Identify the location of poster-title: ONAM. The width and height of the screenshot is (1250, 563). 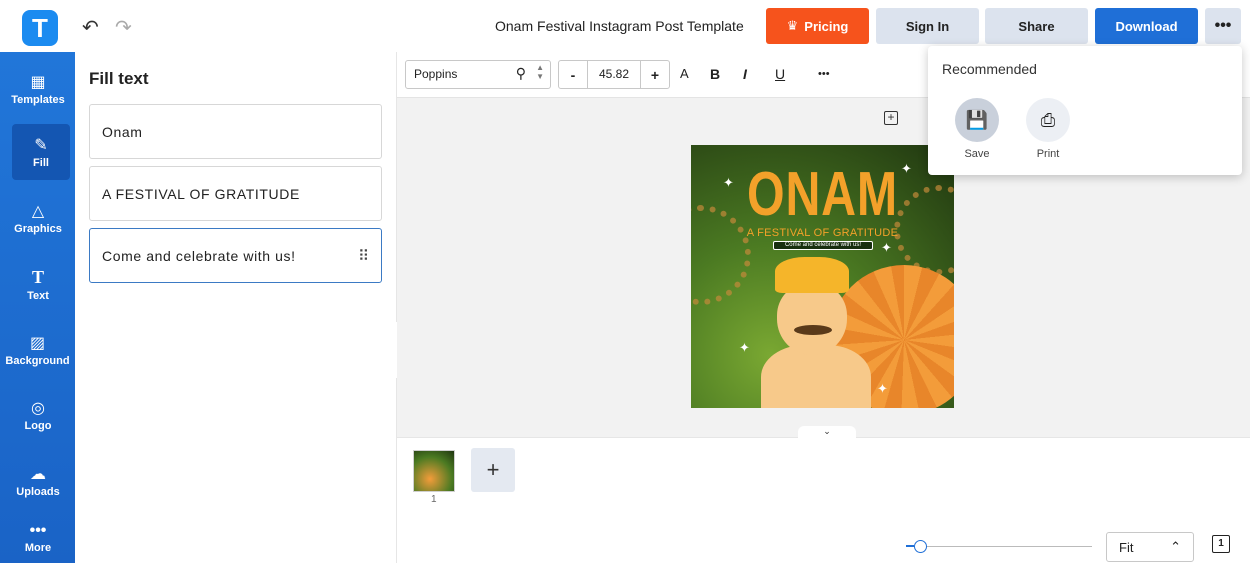
(822, 194).